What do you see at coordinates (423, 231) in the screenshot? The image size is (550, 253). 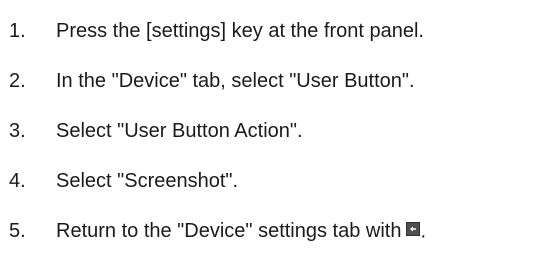 I see `step-trailing-period: .` at bounding box center [423, 231].